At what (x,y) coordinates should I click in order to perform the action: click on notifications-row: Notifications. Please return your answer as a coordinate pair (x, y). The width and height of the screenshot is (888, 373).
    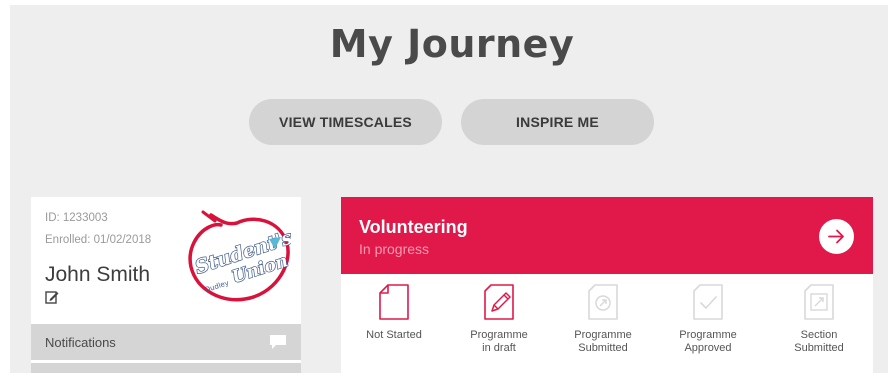
    Looking at the image, I should click on (166, 342).